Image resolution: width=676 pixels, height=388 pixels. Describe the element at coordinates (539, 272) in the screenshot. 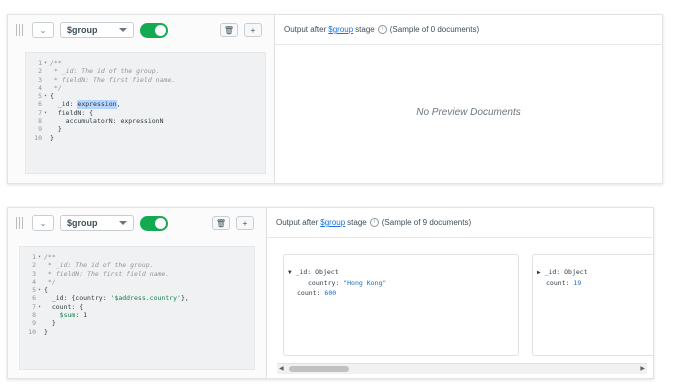

I see `collapse-arrow-icon: ▶` at that location.